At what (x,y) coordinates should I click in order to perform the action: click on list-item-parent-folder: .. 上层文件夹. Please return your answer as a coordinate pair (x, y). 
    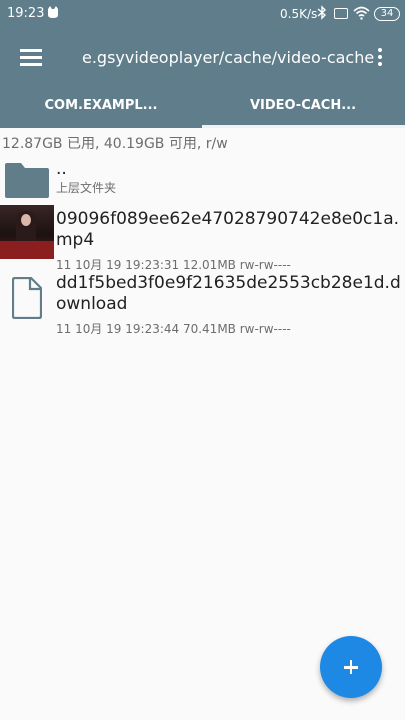
    Looking at the image, I should click on (202, 179).